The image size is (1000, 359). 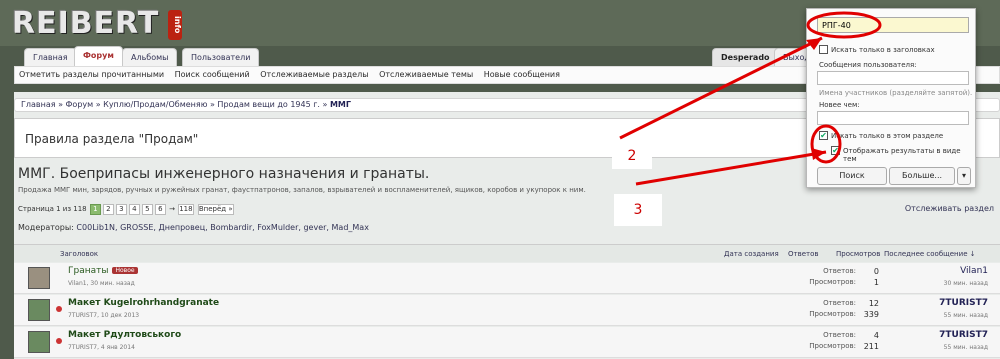 What do you see at coordinates (974, 271) in the screenshot?
I see `last-post-user: Vilan1` at bounding box center [974, 271].